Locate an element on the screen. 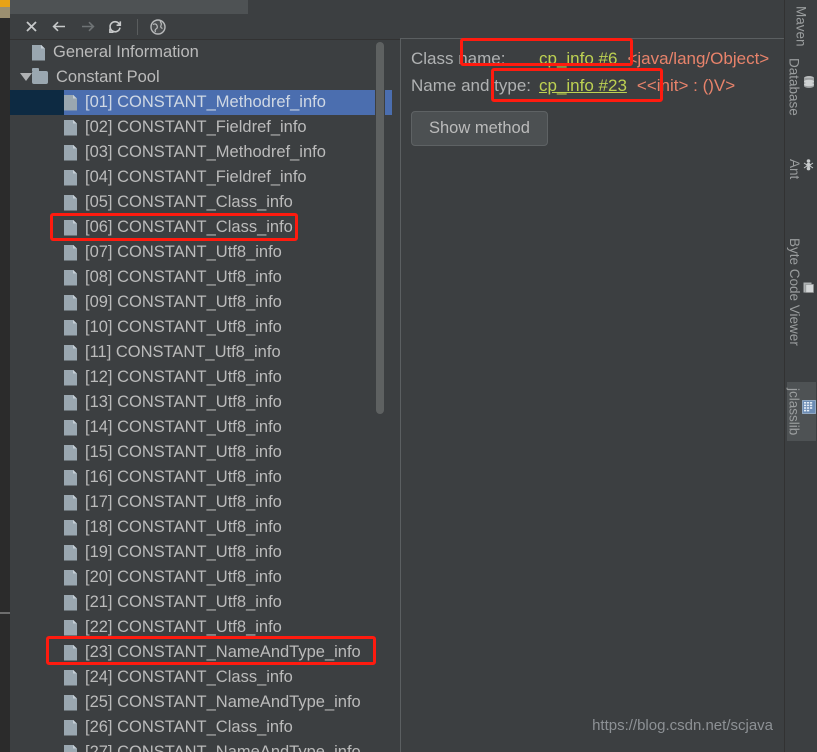 Image resolution: width=817 pixels, height=752 pixels. watermark-text: https://blog.csdn.net/scjava is located at coordinates (682, 725).